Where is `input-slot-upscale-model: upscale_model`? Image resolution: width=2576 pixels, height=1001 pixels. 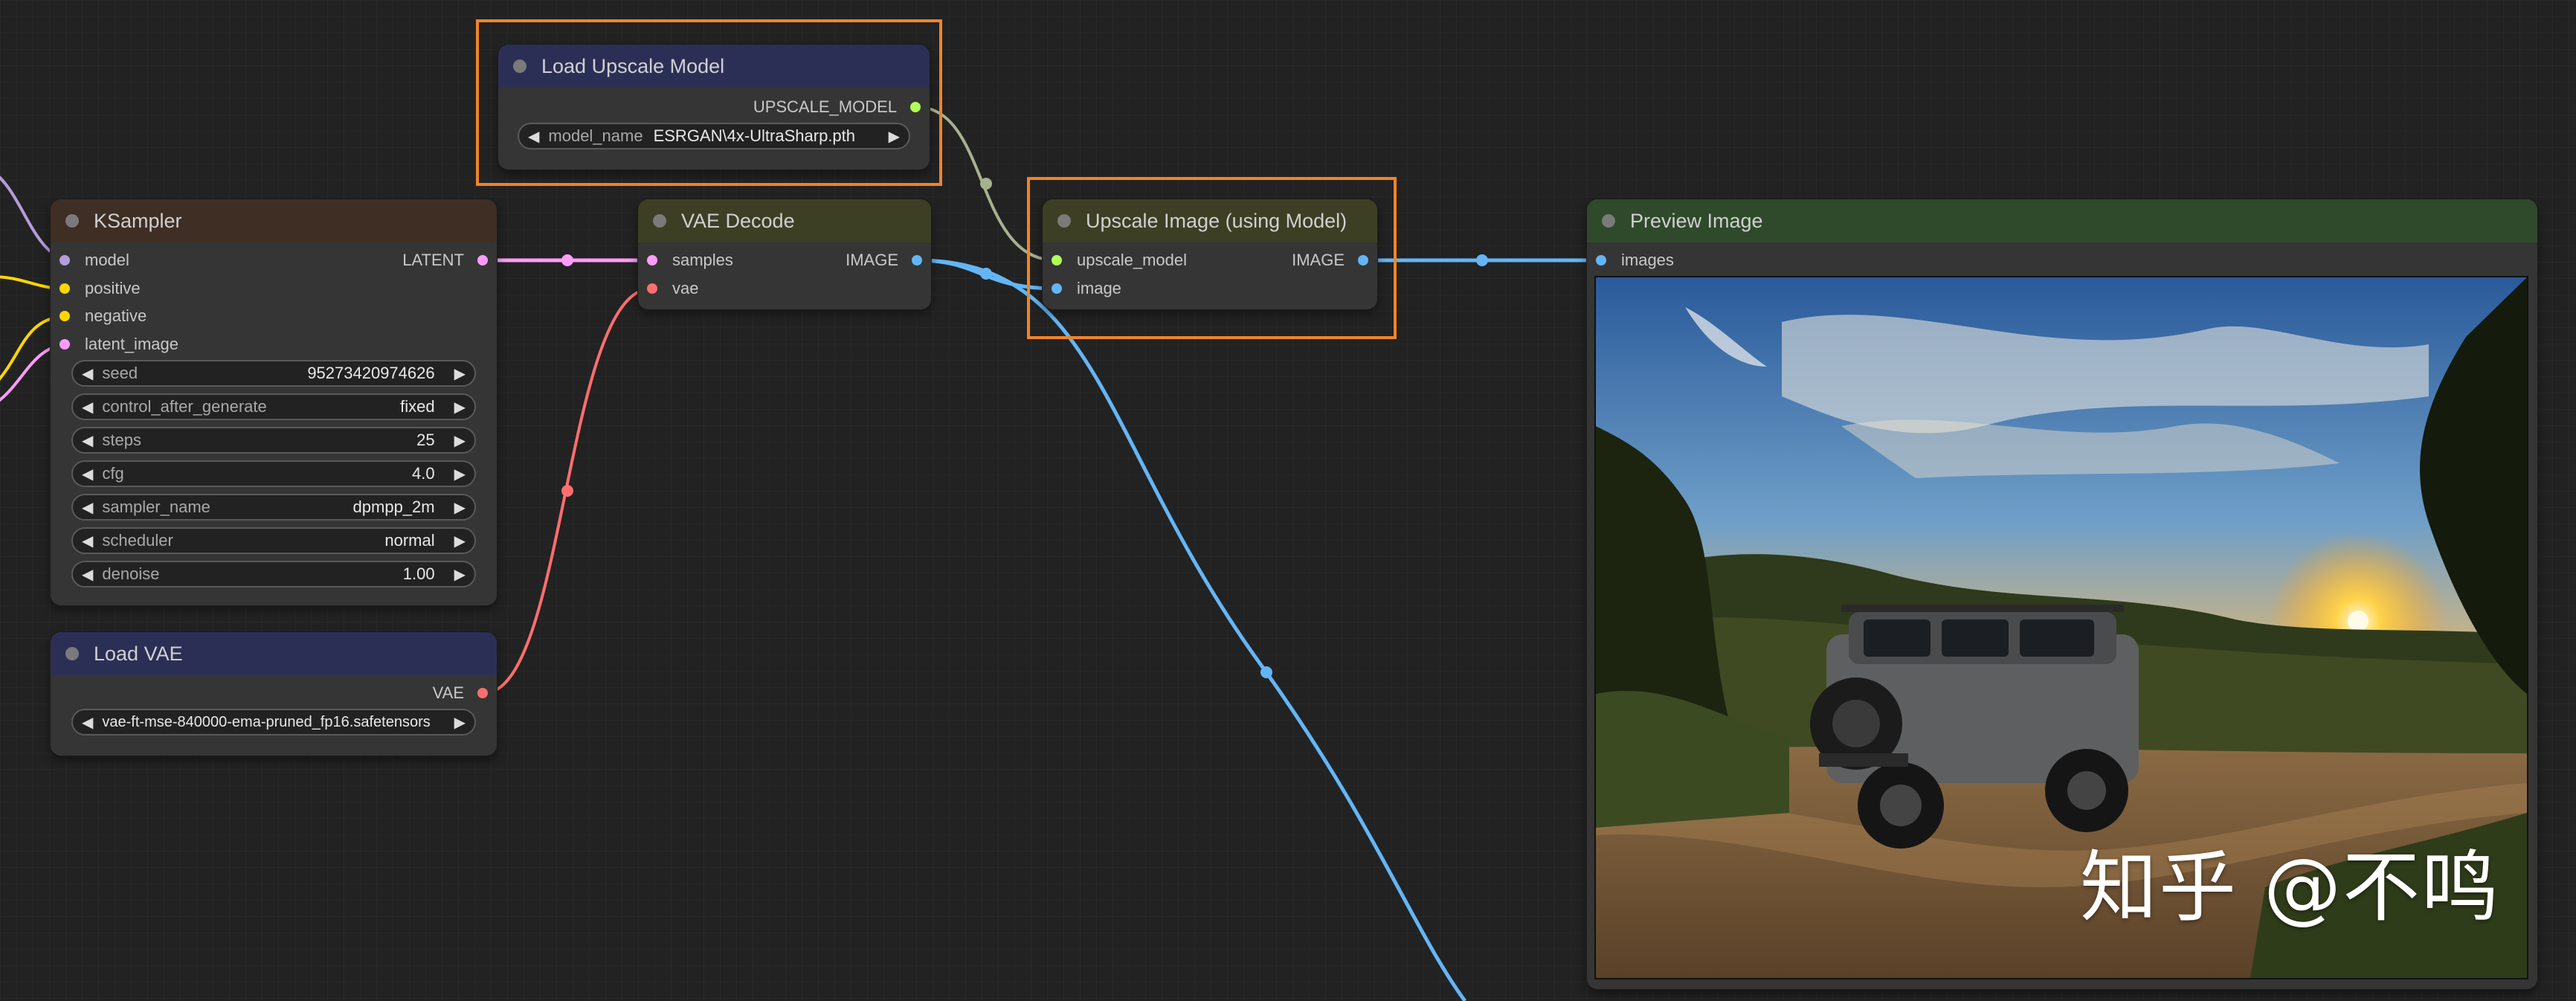 input-slot-upscale-model: upscale_model is located at coordinates (1119, 260).